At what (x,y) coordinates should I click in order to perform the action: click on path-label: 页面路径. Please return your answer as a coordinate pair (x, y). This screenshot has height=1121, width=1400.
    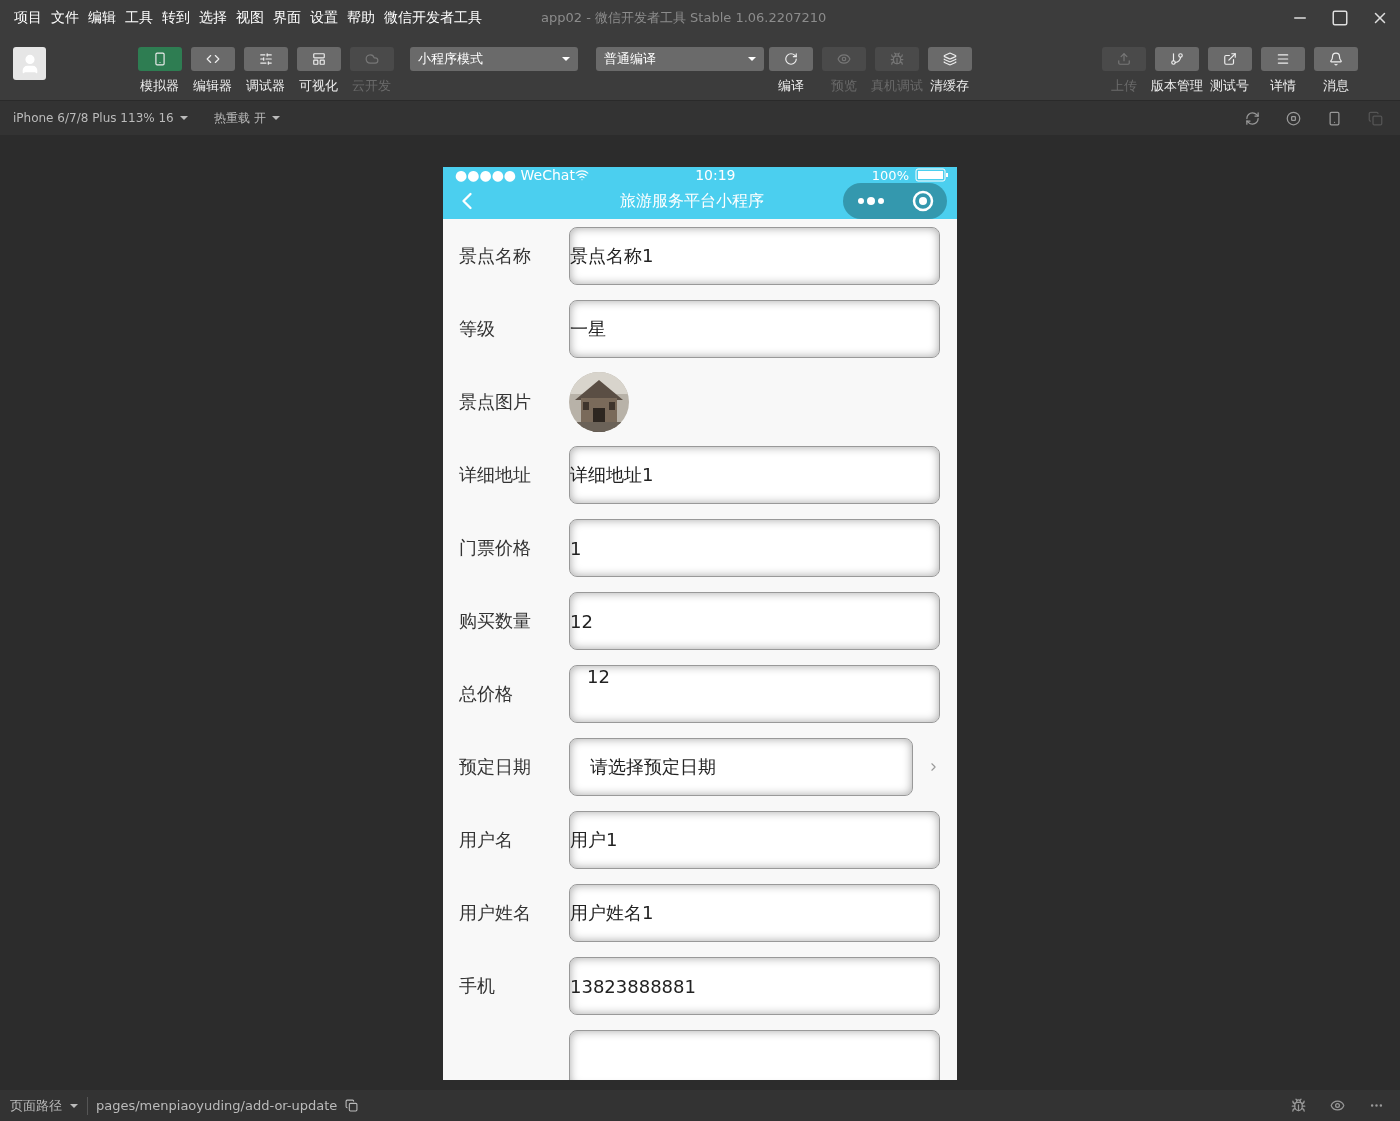
    Looking at the image, I should click on (49, 1105).